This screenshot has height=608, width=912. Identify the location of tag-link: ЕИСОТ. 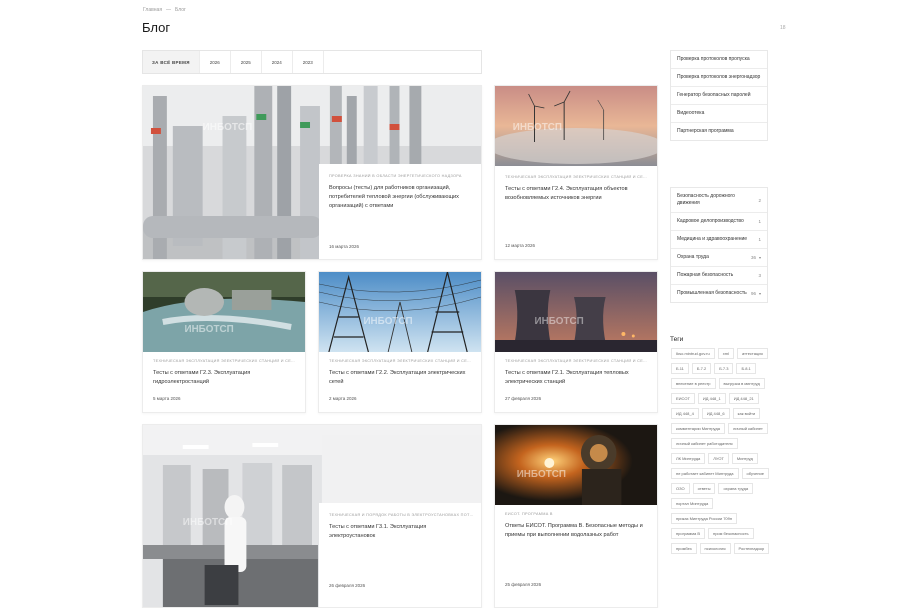
(683, 398).